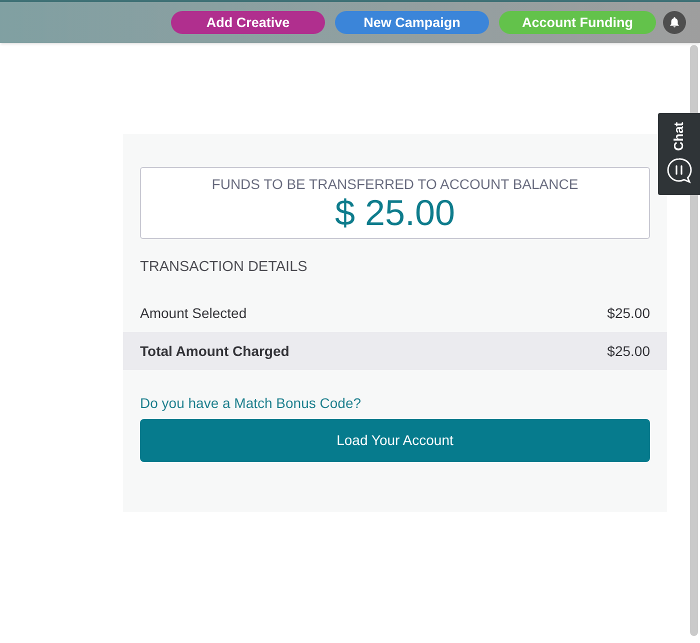 This screenshot has height=643, width=700. What do you see at coordinates (679, 136) in the screenshot?
I see `chat-label: Chat` at bounding box center [679, 136].